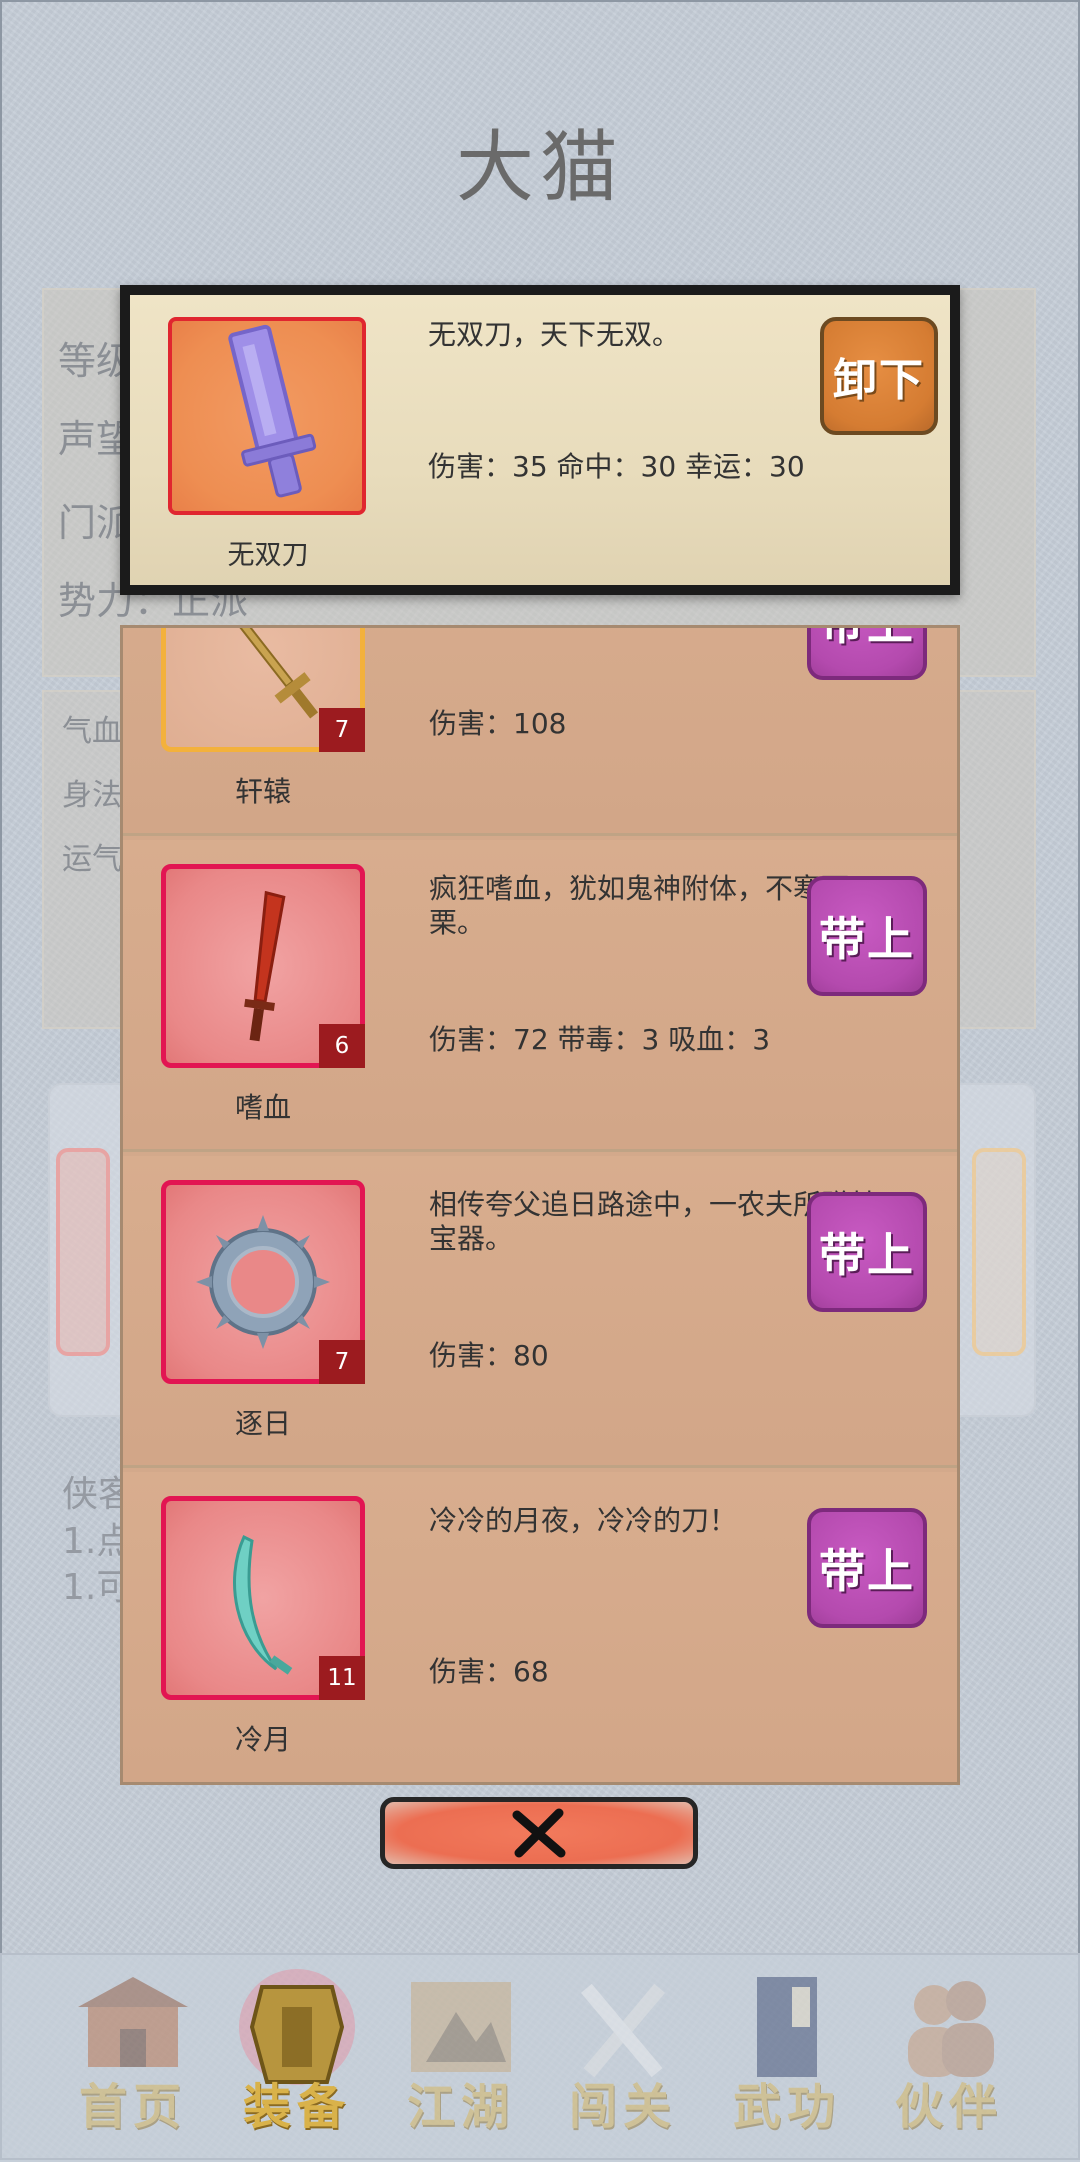  I want to click on nav-home: 首页, so click(133, 2057).